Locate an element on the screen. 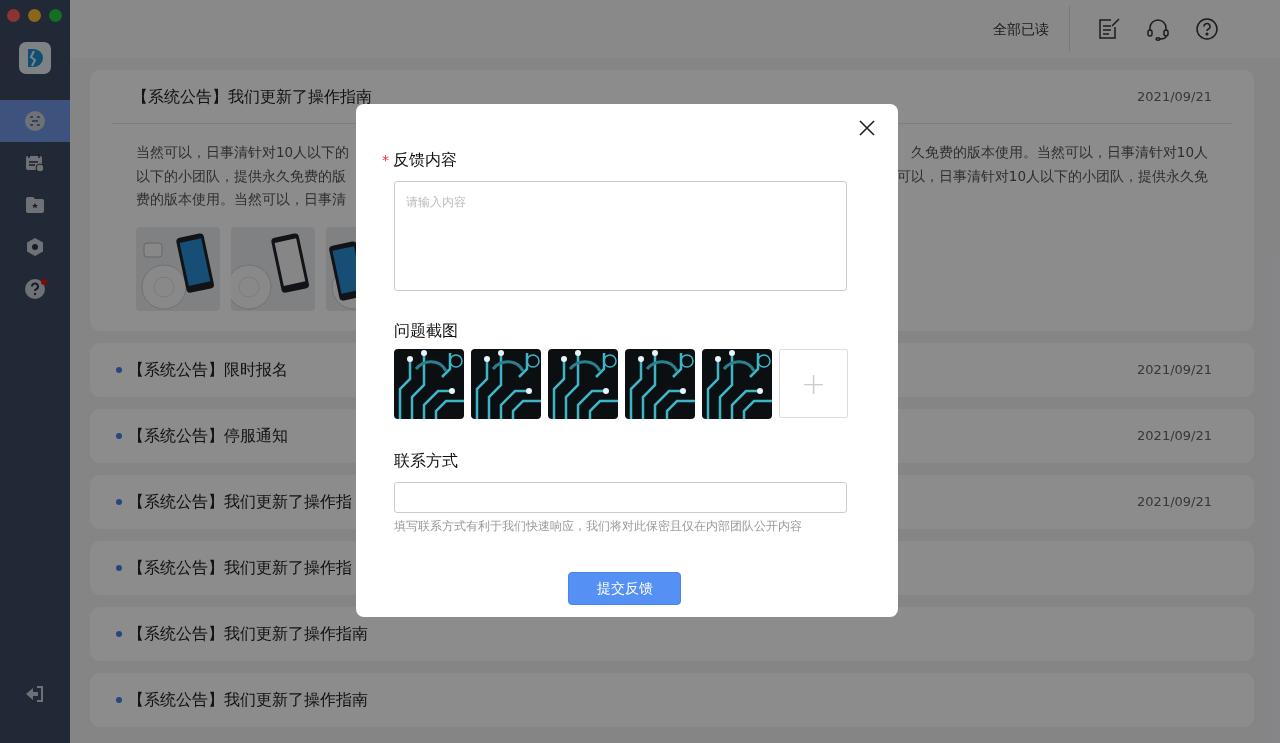 The width and height of the screenshot is (1280, 743). required-mark: * is located at coordinates (385, 160).